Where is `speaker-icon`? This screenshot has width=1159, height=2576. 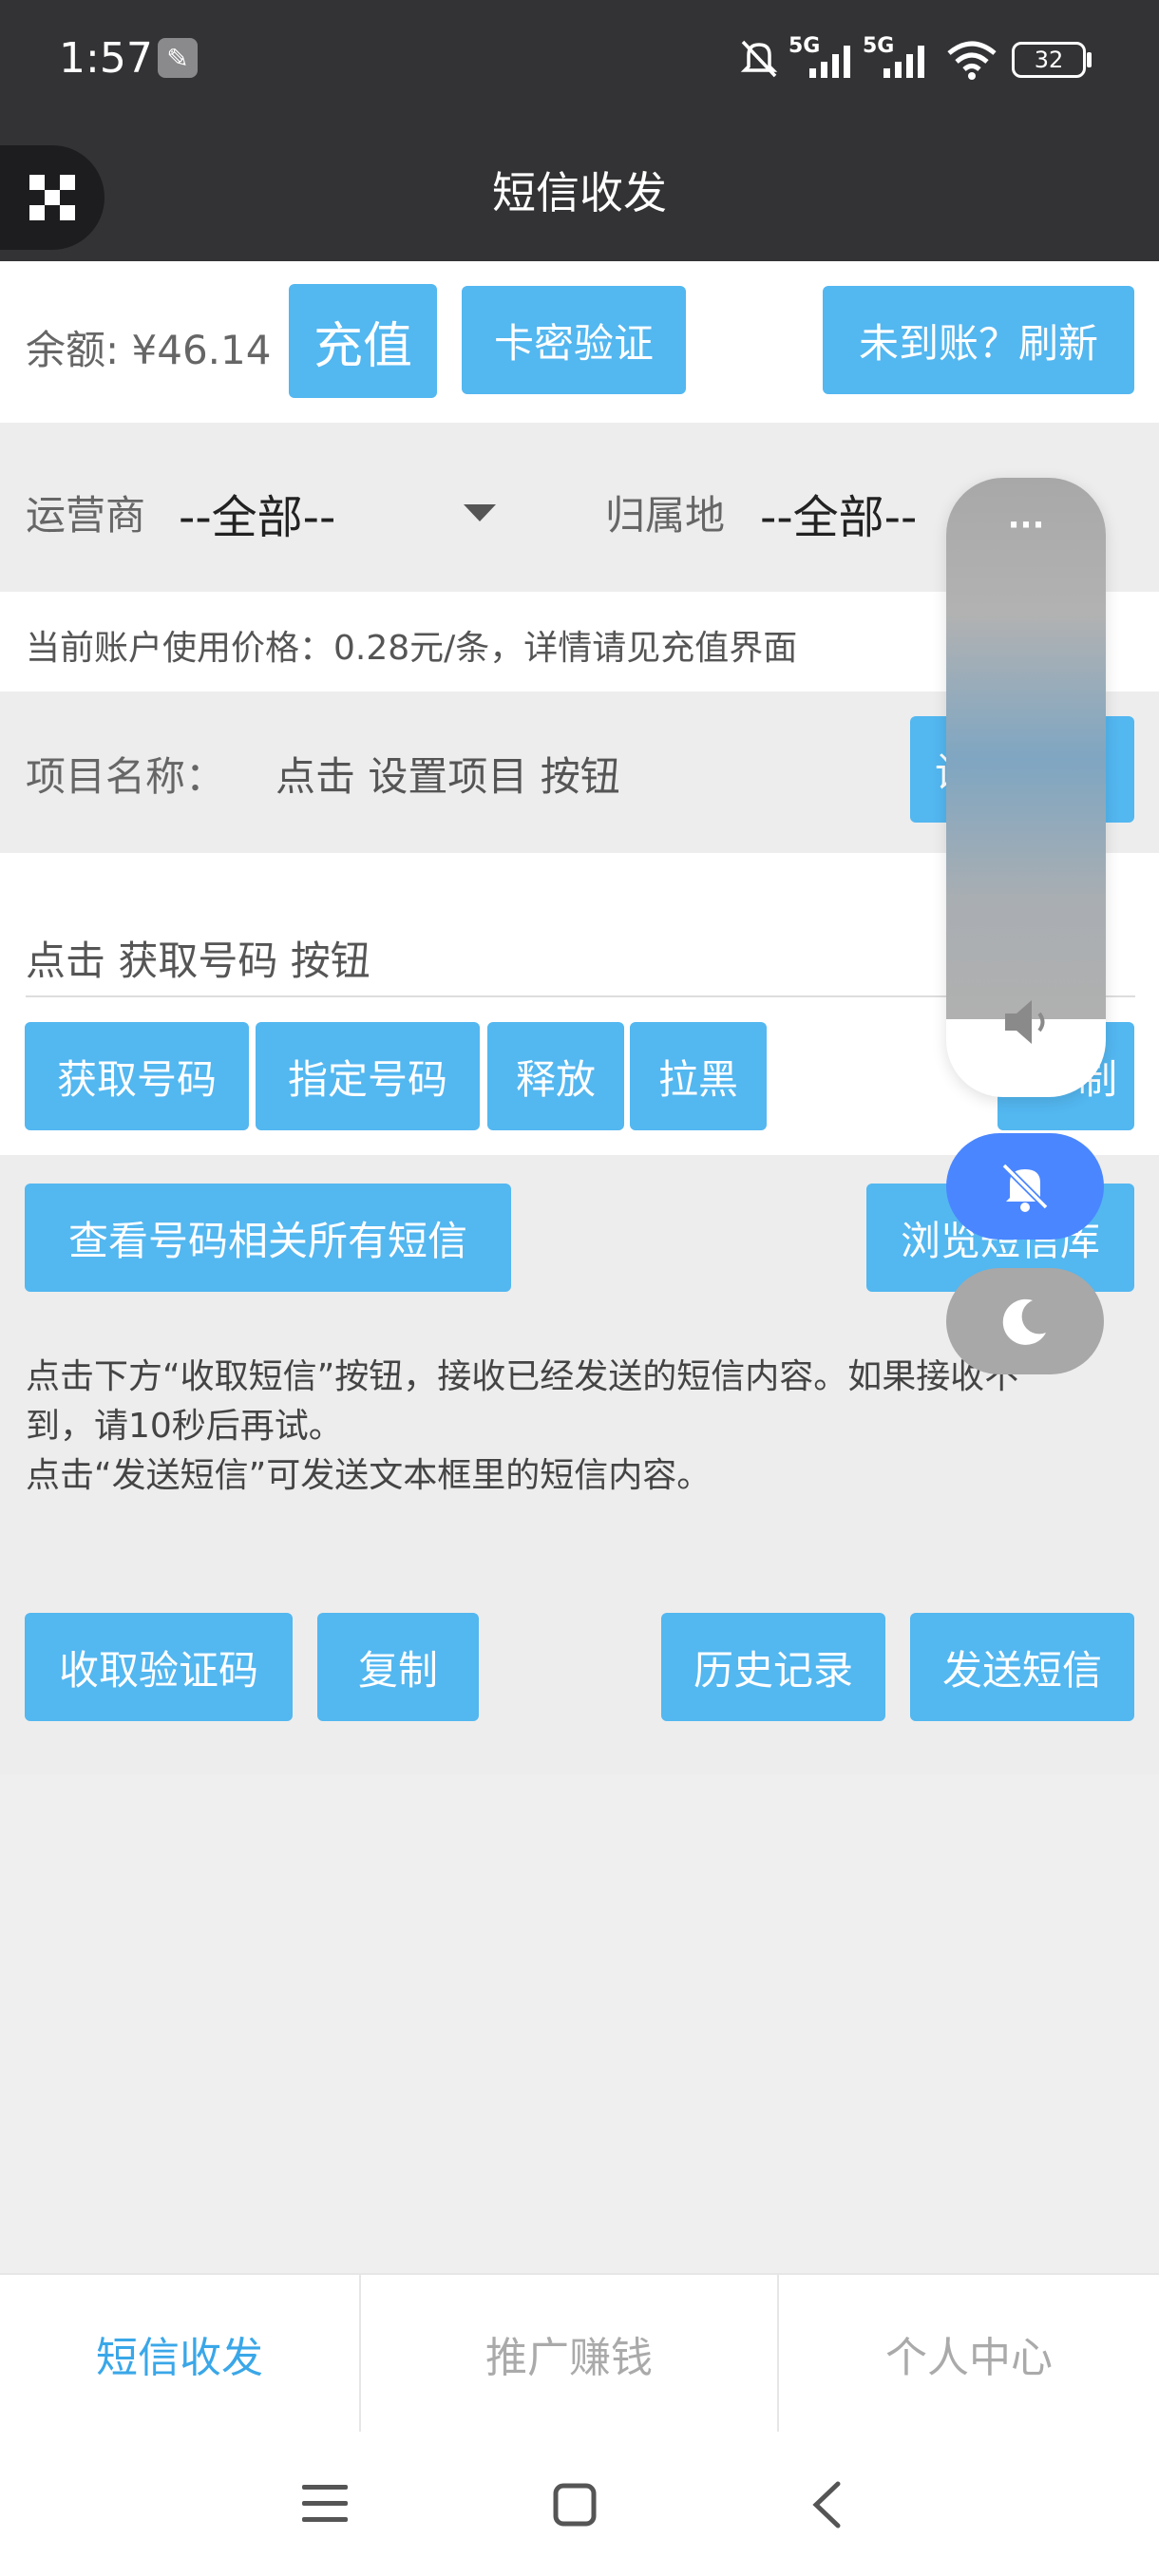
speaker-icon is located at coordinates (1025, 1022).